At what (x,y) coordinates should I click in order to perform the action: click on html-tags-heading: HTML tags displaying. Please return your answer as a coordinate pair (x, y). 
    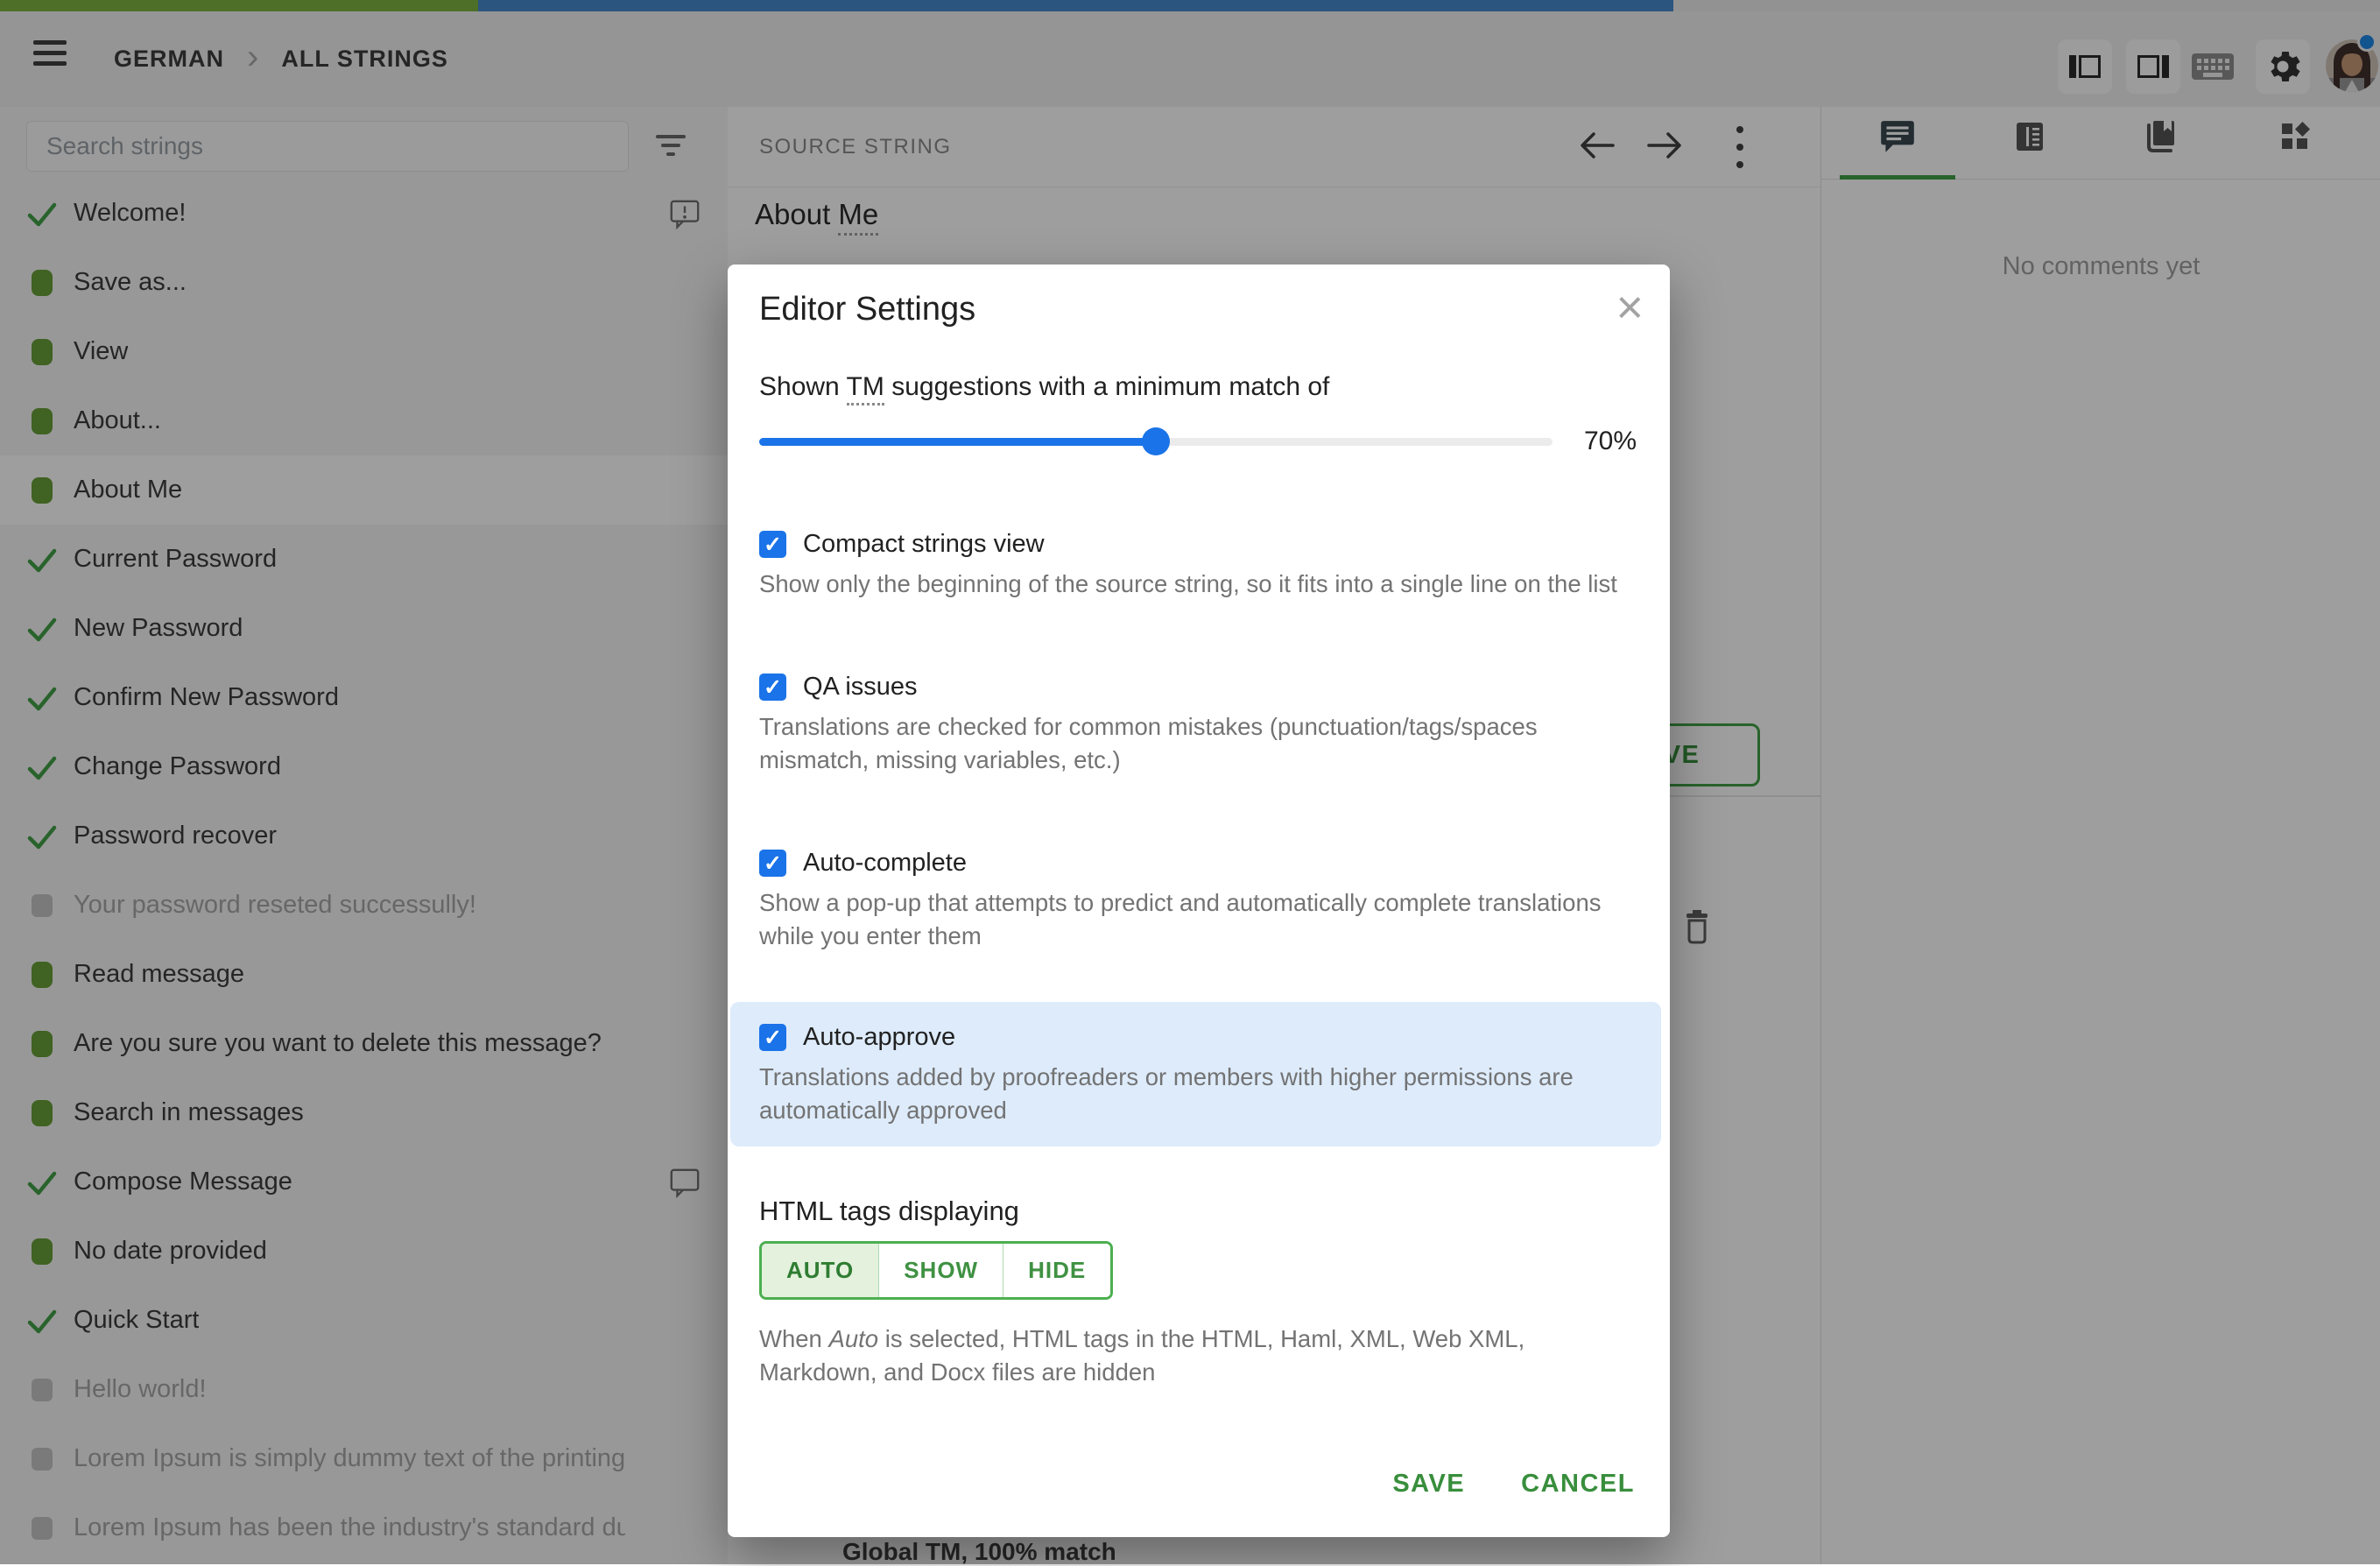
    Looking at the image, I should click on (889, 1211).